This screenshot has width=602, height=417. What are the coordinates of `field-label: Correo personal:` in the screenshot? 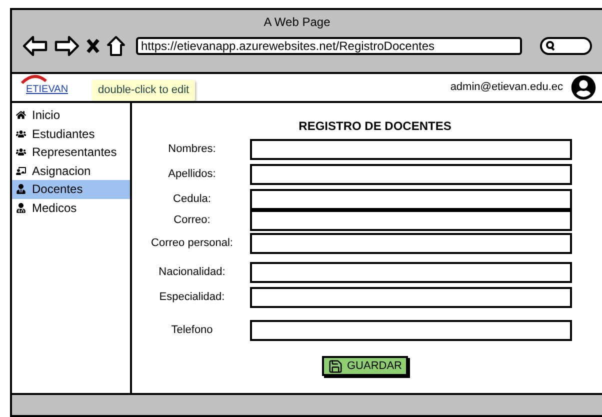 It's located at (192, 244).